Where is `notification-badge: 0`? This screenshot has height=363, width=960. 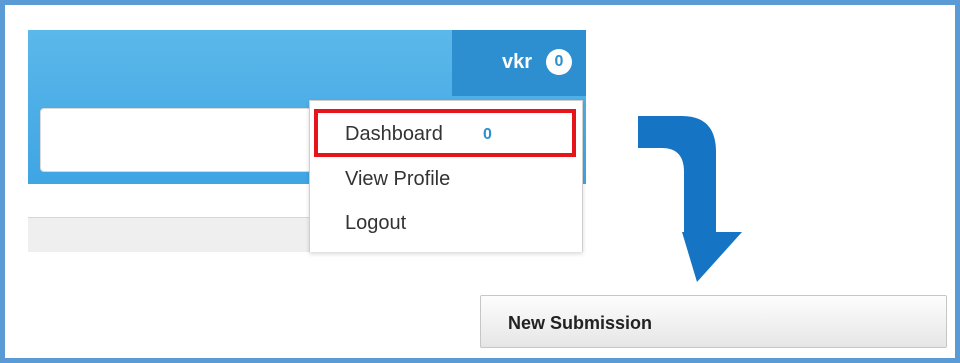 notification-badge: 0 is located at coordinates (559, 62).